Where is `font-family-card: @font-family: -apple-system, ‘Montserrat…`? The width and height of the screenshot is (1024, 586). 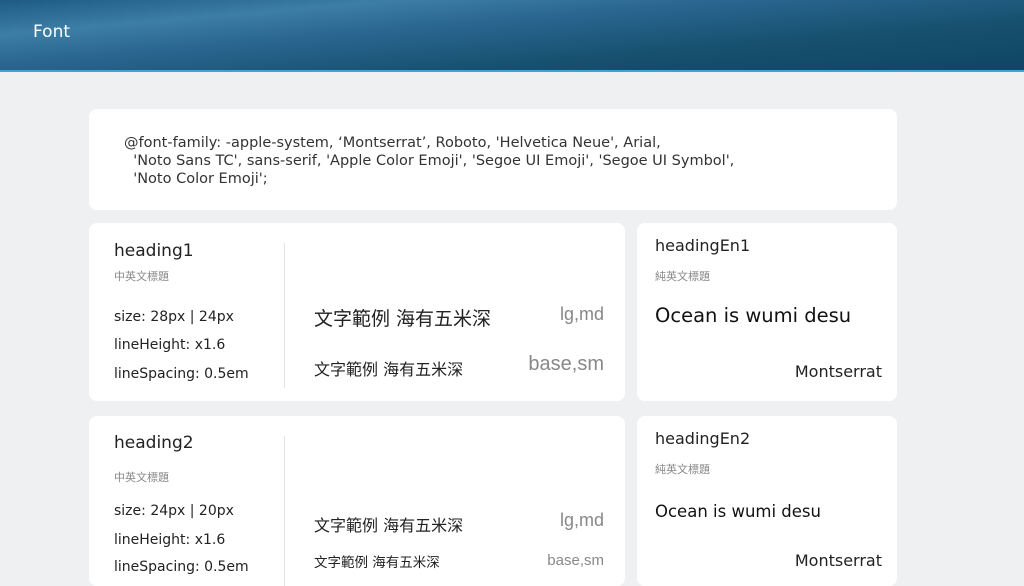 font-family-card: @font-family: -apple-system, ‘Montserrat… is located at coordinates (493, 159).